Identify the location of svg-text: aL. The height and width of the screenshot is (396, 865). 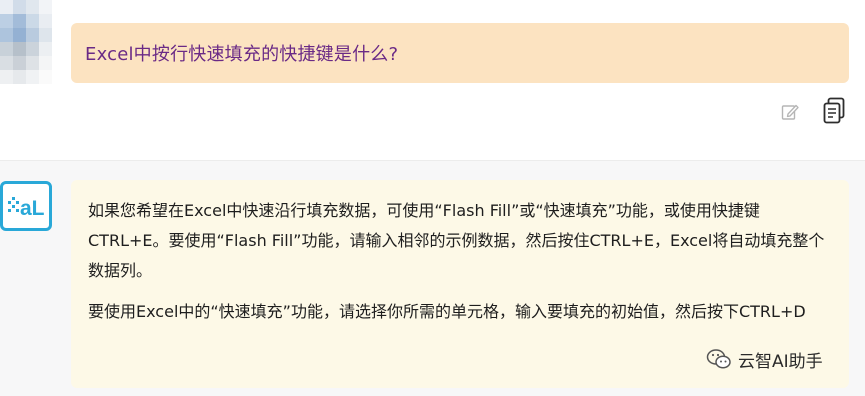
(32, 208).